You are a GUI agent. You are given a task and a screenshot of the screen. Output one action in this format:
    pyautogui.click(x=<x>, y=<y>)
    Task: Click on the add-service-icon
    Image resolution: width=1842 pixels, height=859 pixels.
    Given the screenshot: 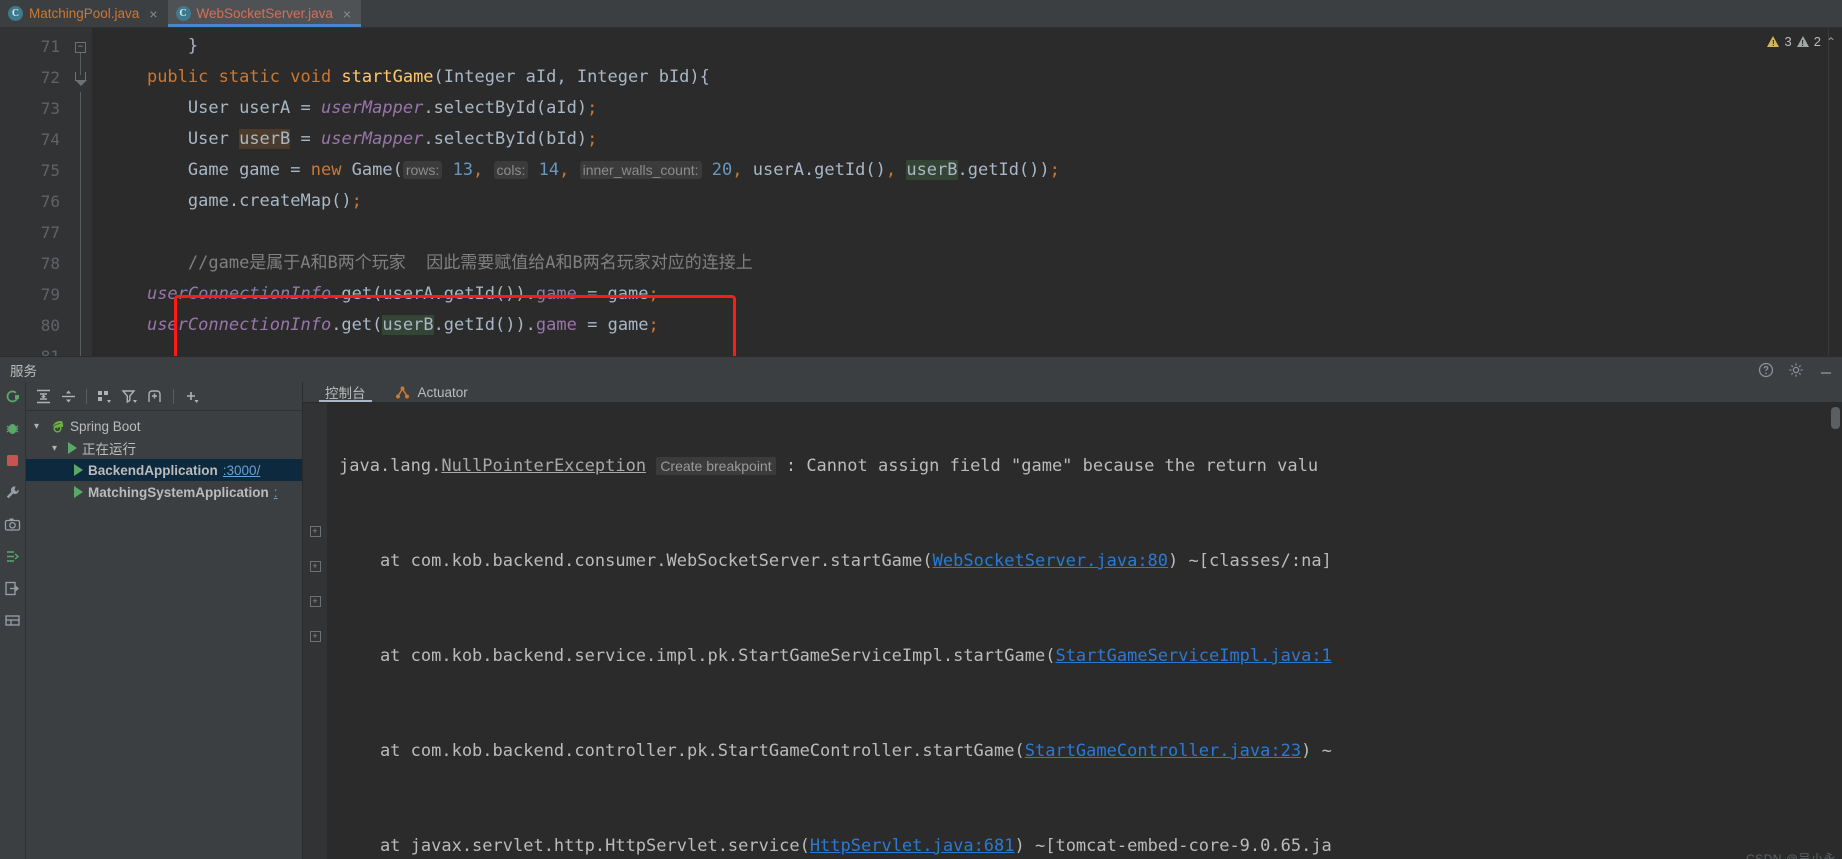 What is the action you would take?
    pyautogui.click(x=192, y=396)
    